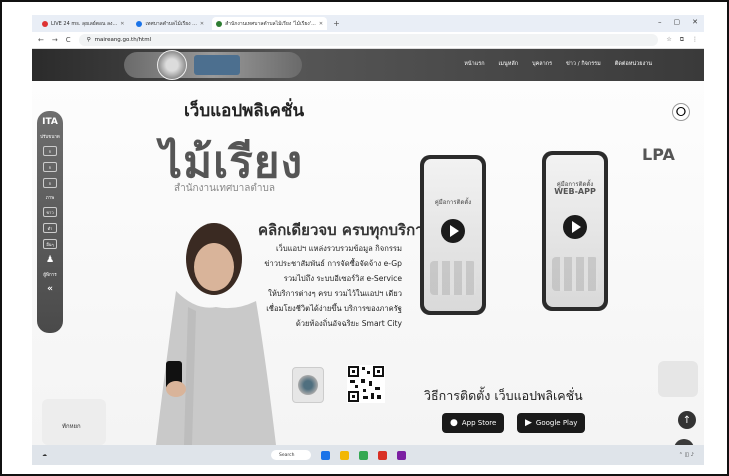  What do you see at coordinates (633, 64) in the screenshot?
I see `nav-item-contact: ติดต่อหน่วยงาน` at bounding box center [633, 64].